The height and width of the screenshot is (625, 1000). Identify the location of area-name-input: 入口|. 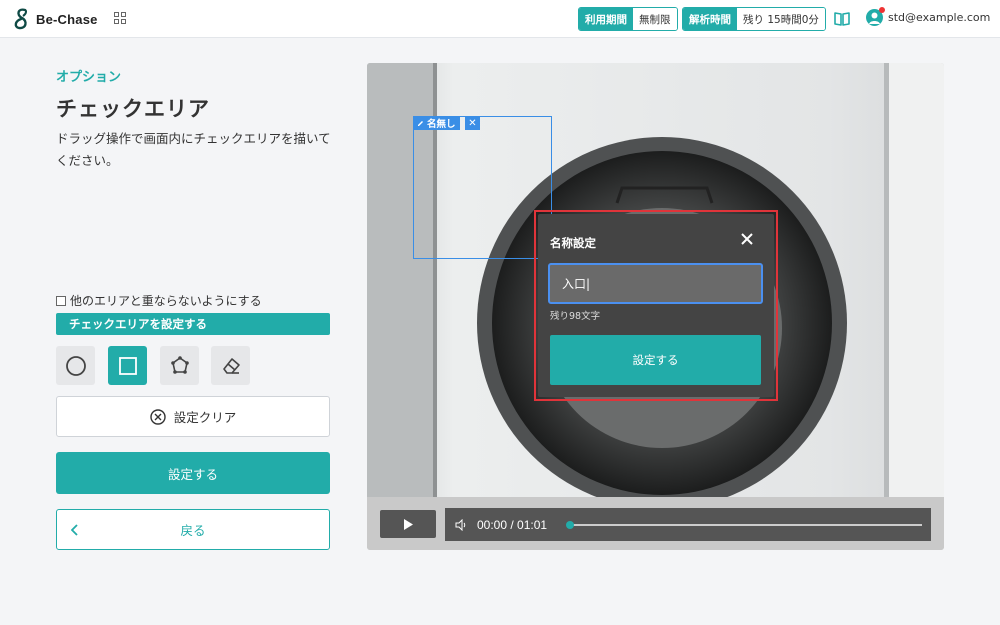
(655, 283).